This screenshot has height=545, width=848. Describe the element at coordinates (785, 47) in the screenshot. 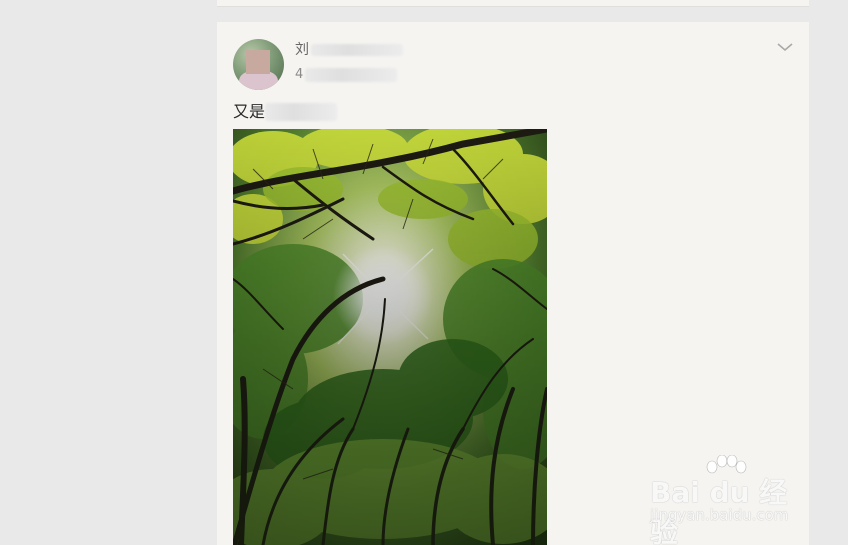

I see `chevron-down-icon` at that location.